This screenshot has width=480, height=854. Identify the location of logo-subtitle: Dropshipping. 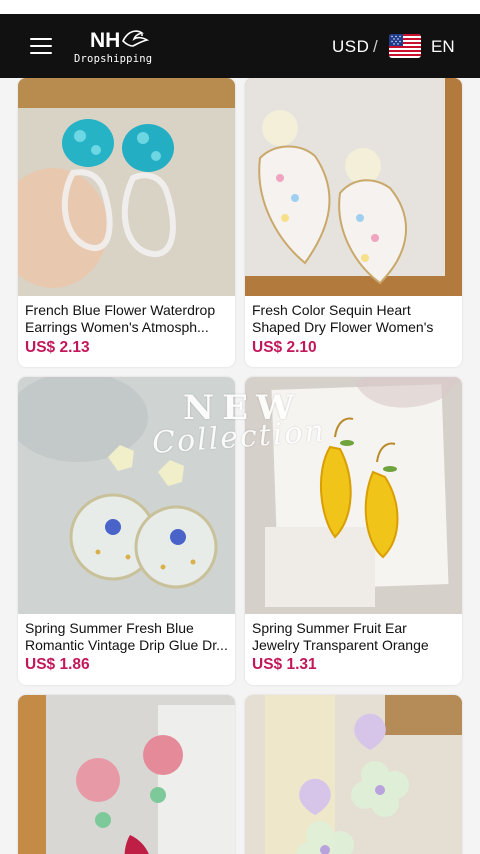
(113, 59).